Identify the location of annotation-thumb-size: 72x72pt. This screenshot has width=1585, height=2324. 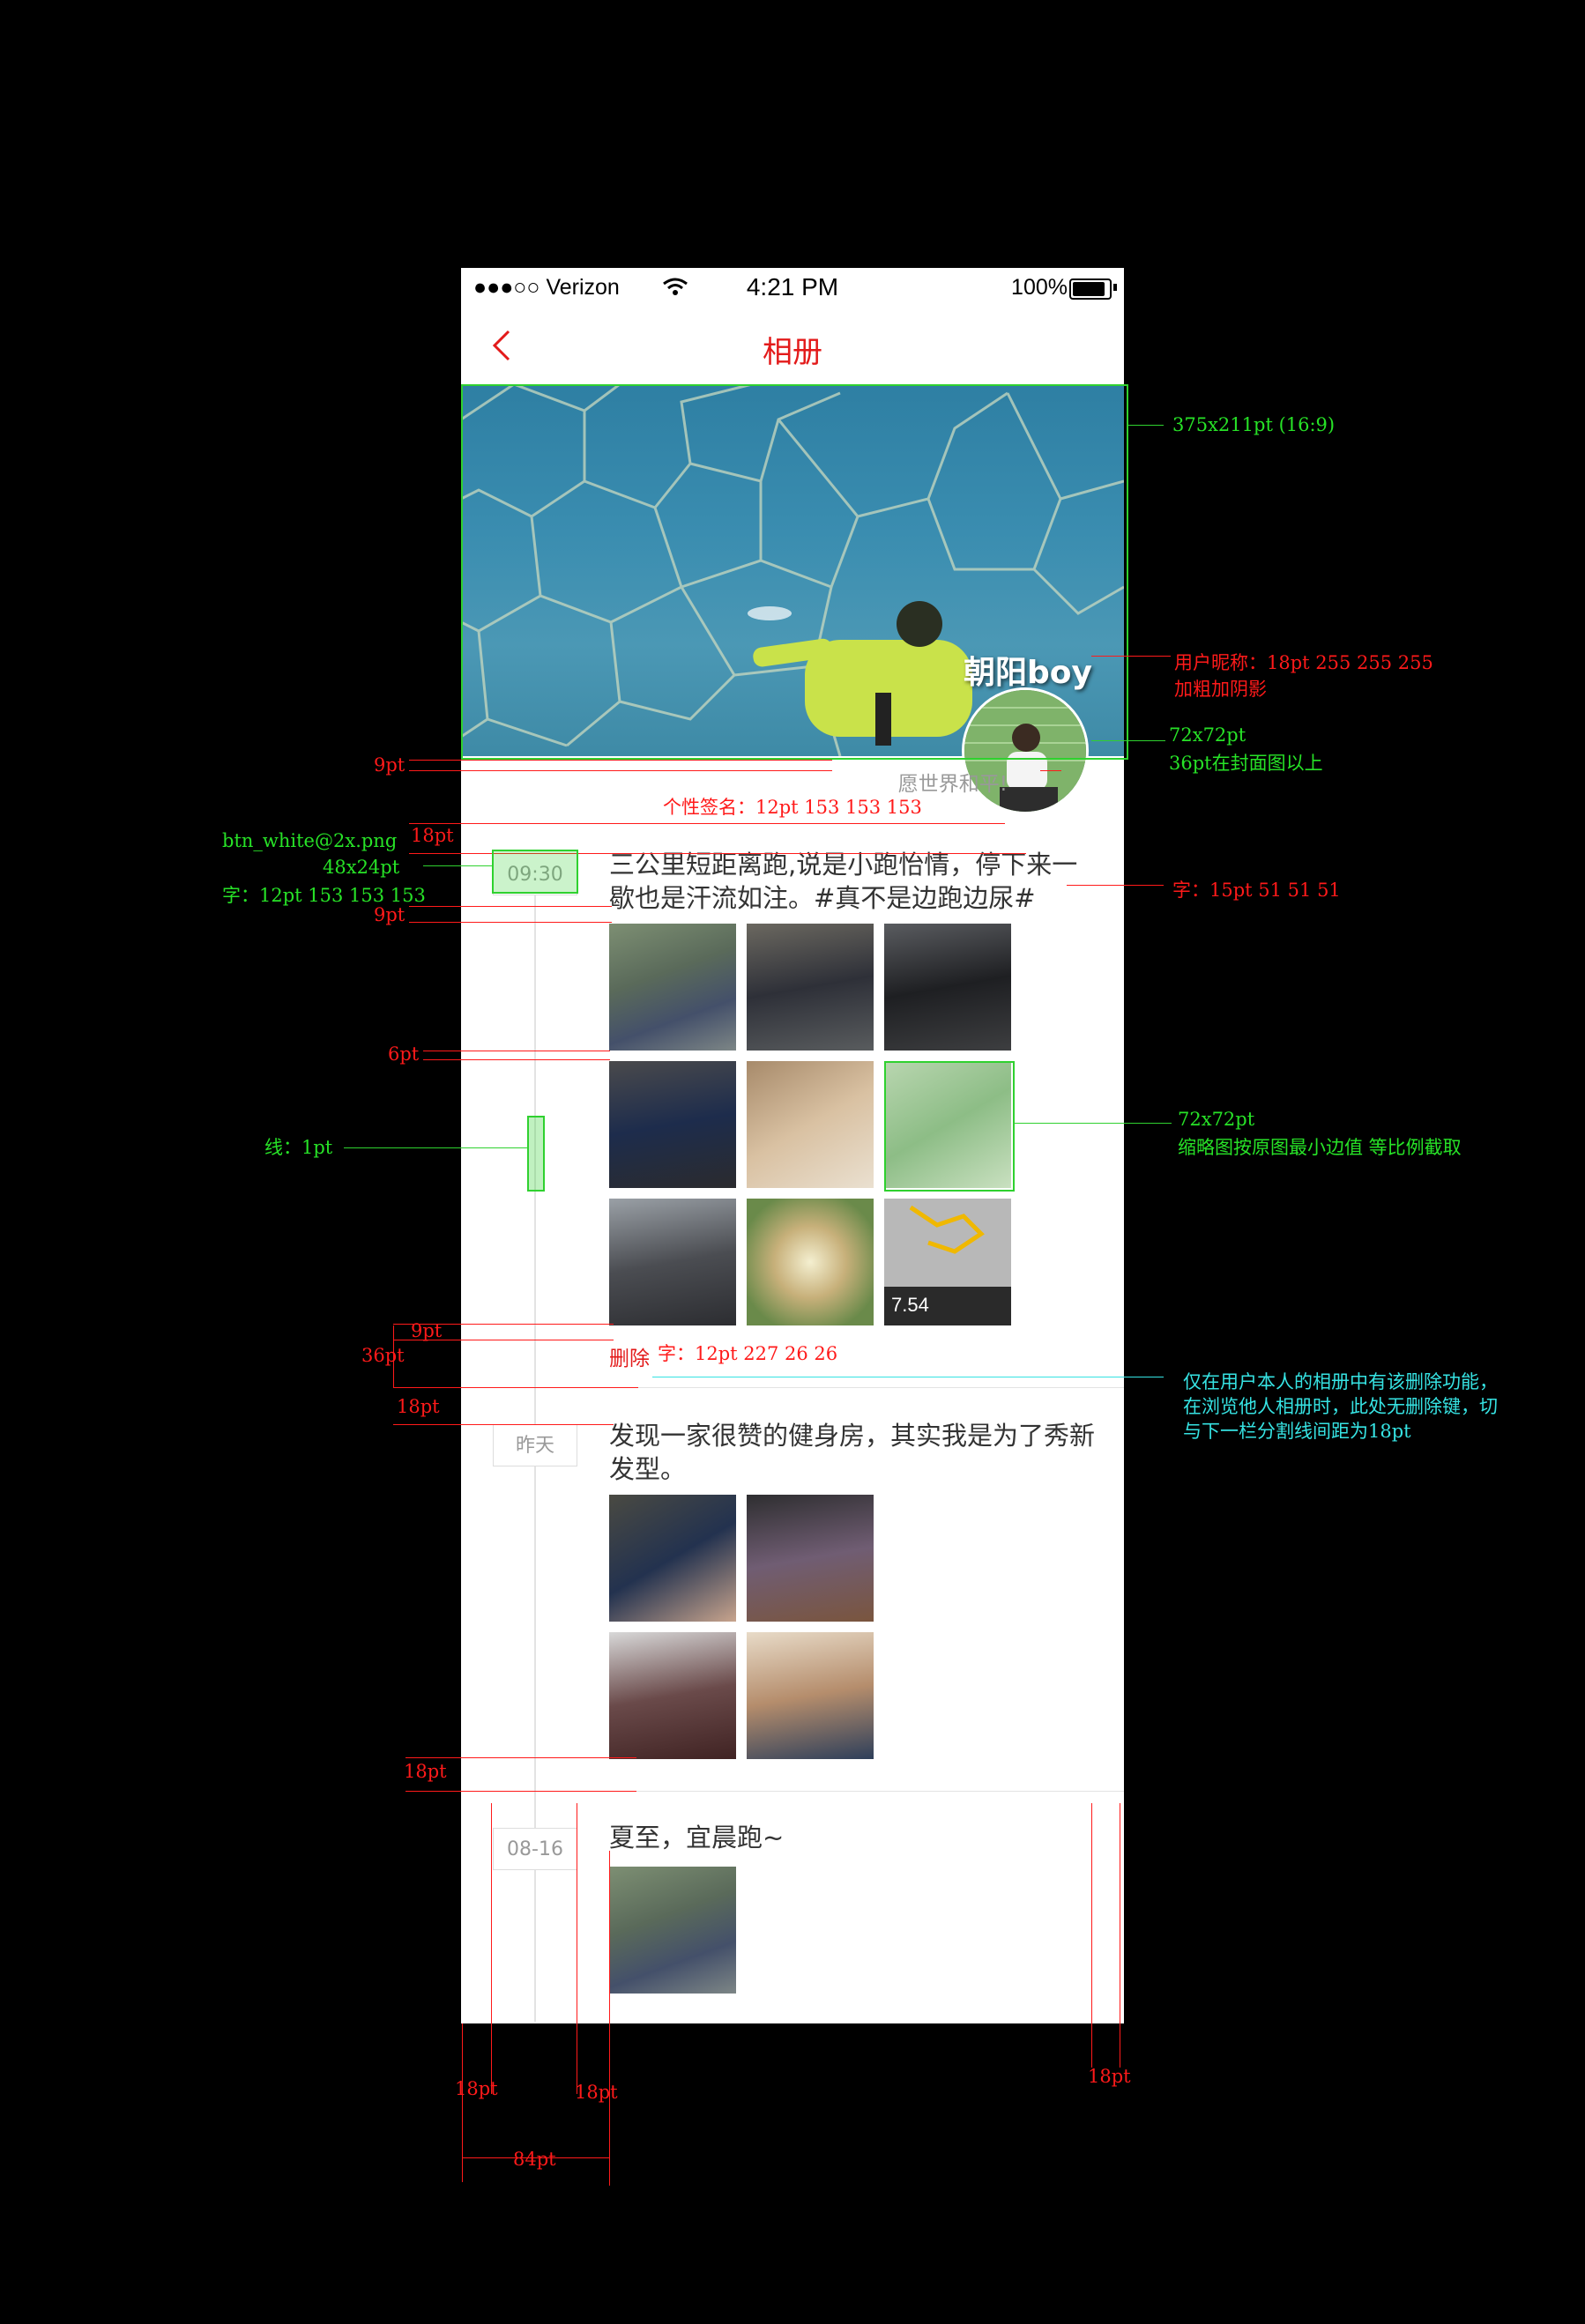
(1216, 1120).